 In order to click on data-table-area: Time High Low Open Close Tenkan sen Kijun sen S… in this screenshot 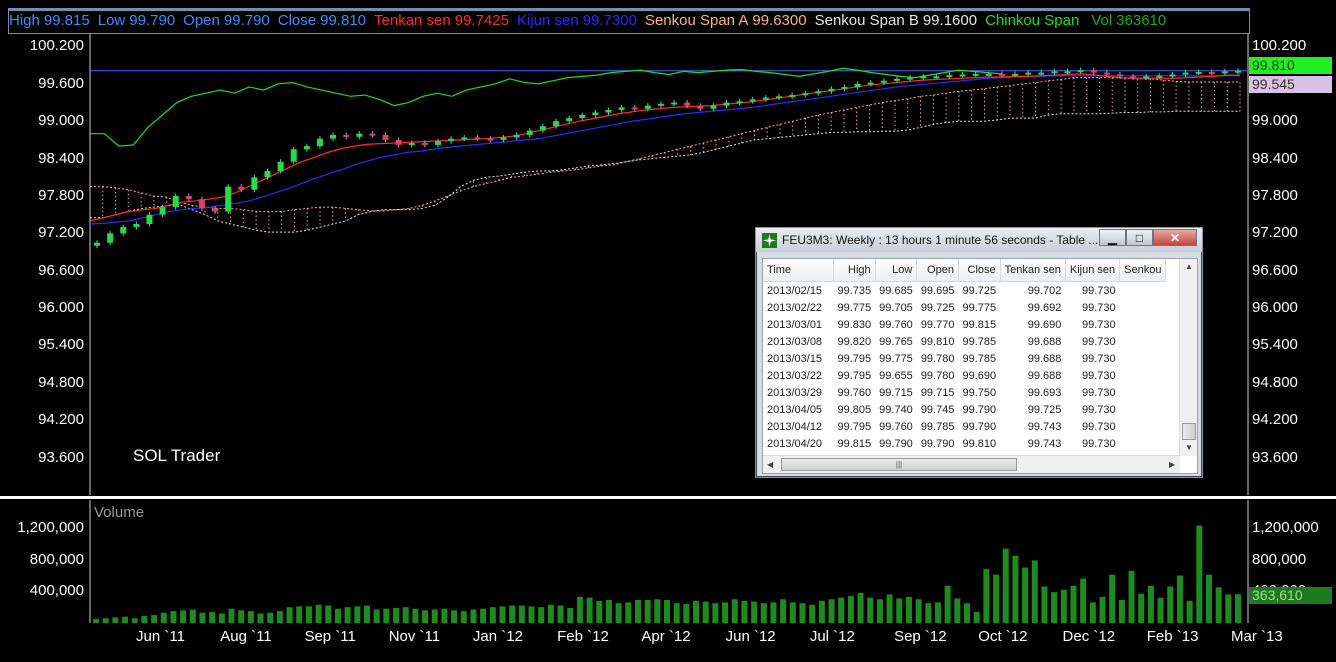, I will do `click(980, 366)`.